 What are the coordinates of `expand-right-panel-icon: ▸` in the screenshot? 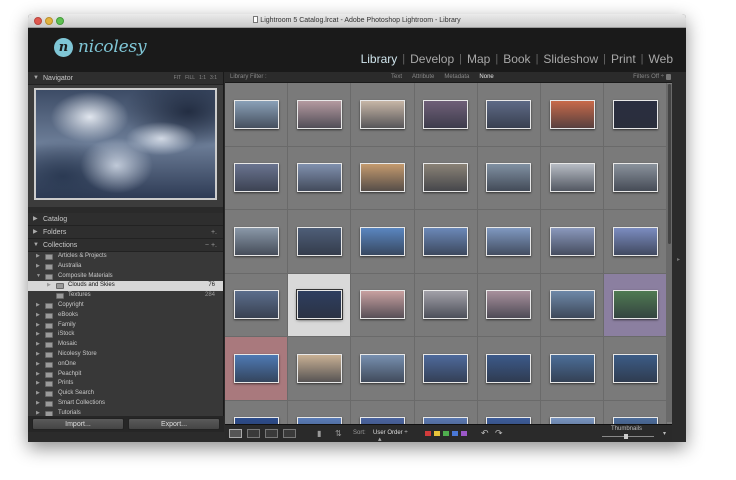 It's located at (678, 259).